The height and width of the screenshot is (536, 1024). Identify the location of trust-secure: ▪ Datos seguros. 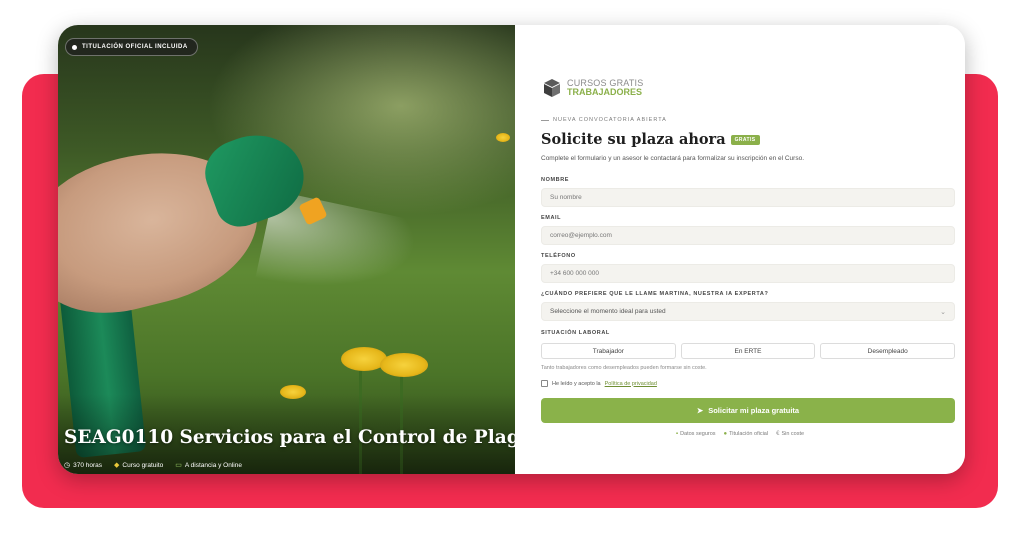
(696, 434).